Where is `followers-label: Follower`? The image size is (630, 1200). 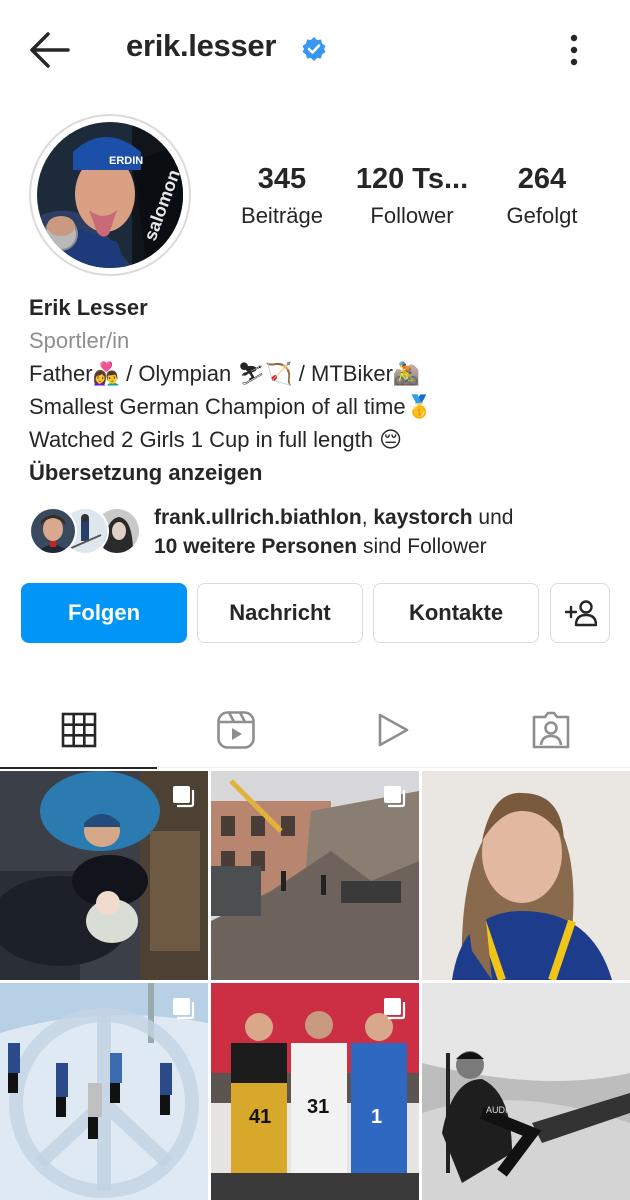 followers-label: Follower is located at coordinates (412, 215).